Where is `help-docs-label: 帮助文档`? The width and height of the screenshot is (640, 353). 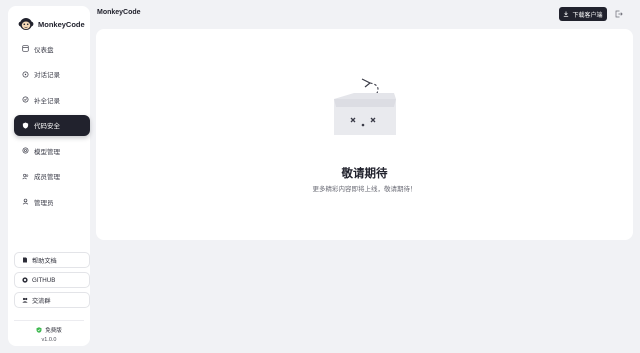 help-docs-label: 帮助文档 is located at coordinates (44, 261).